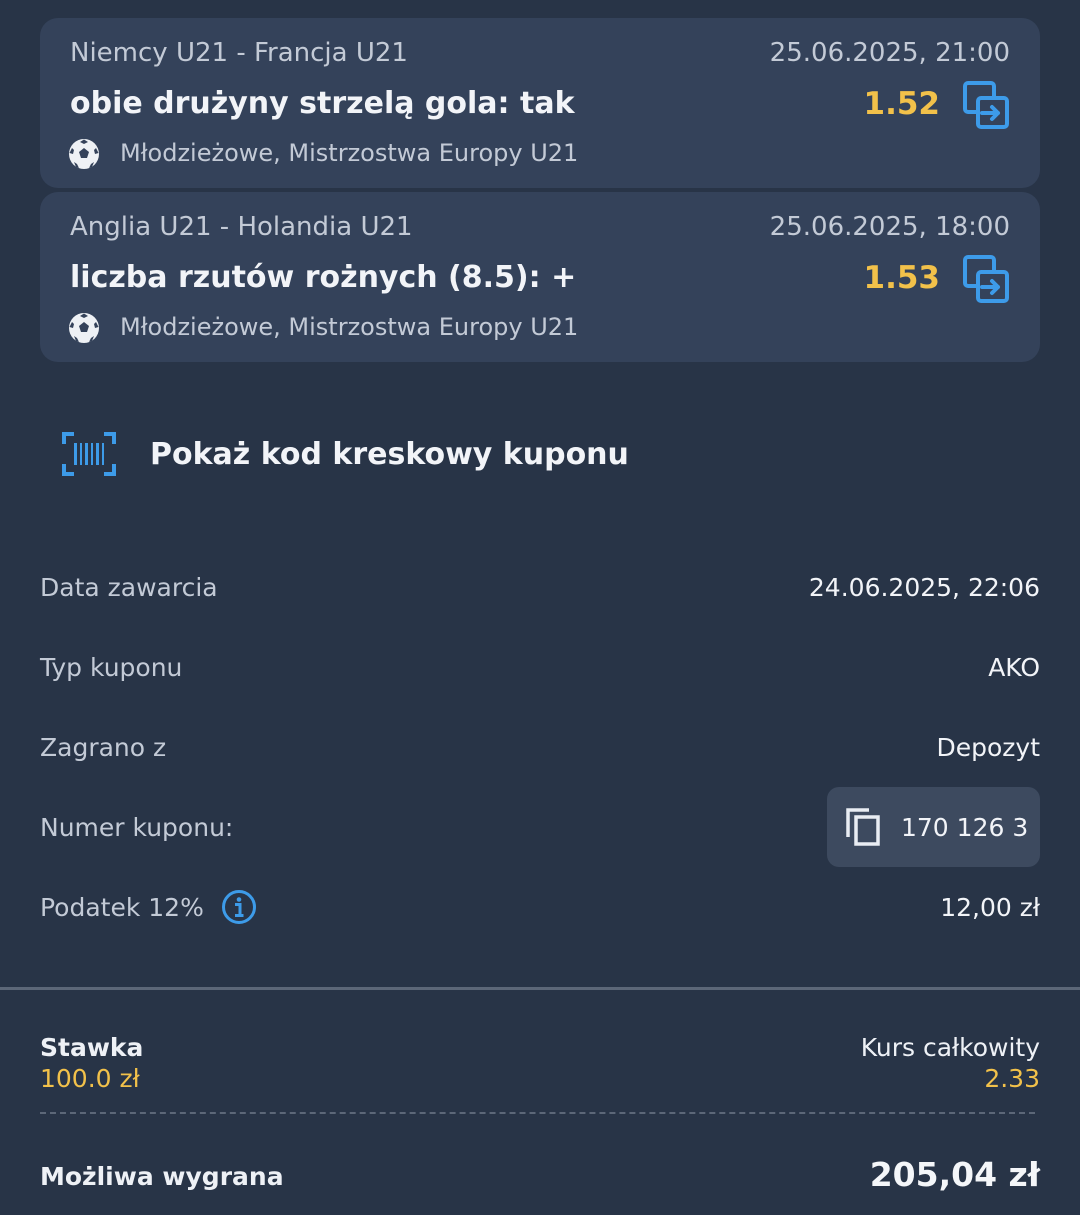 The image size is (1080, 1215). Describe the element at coordinates (950, 1047) in the screenshot. I see `total-odds-label: Kurs całkowity` at that location.